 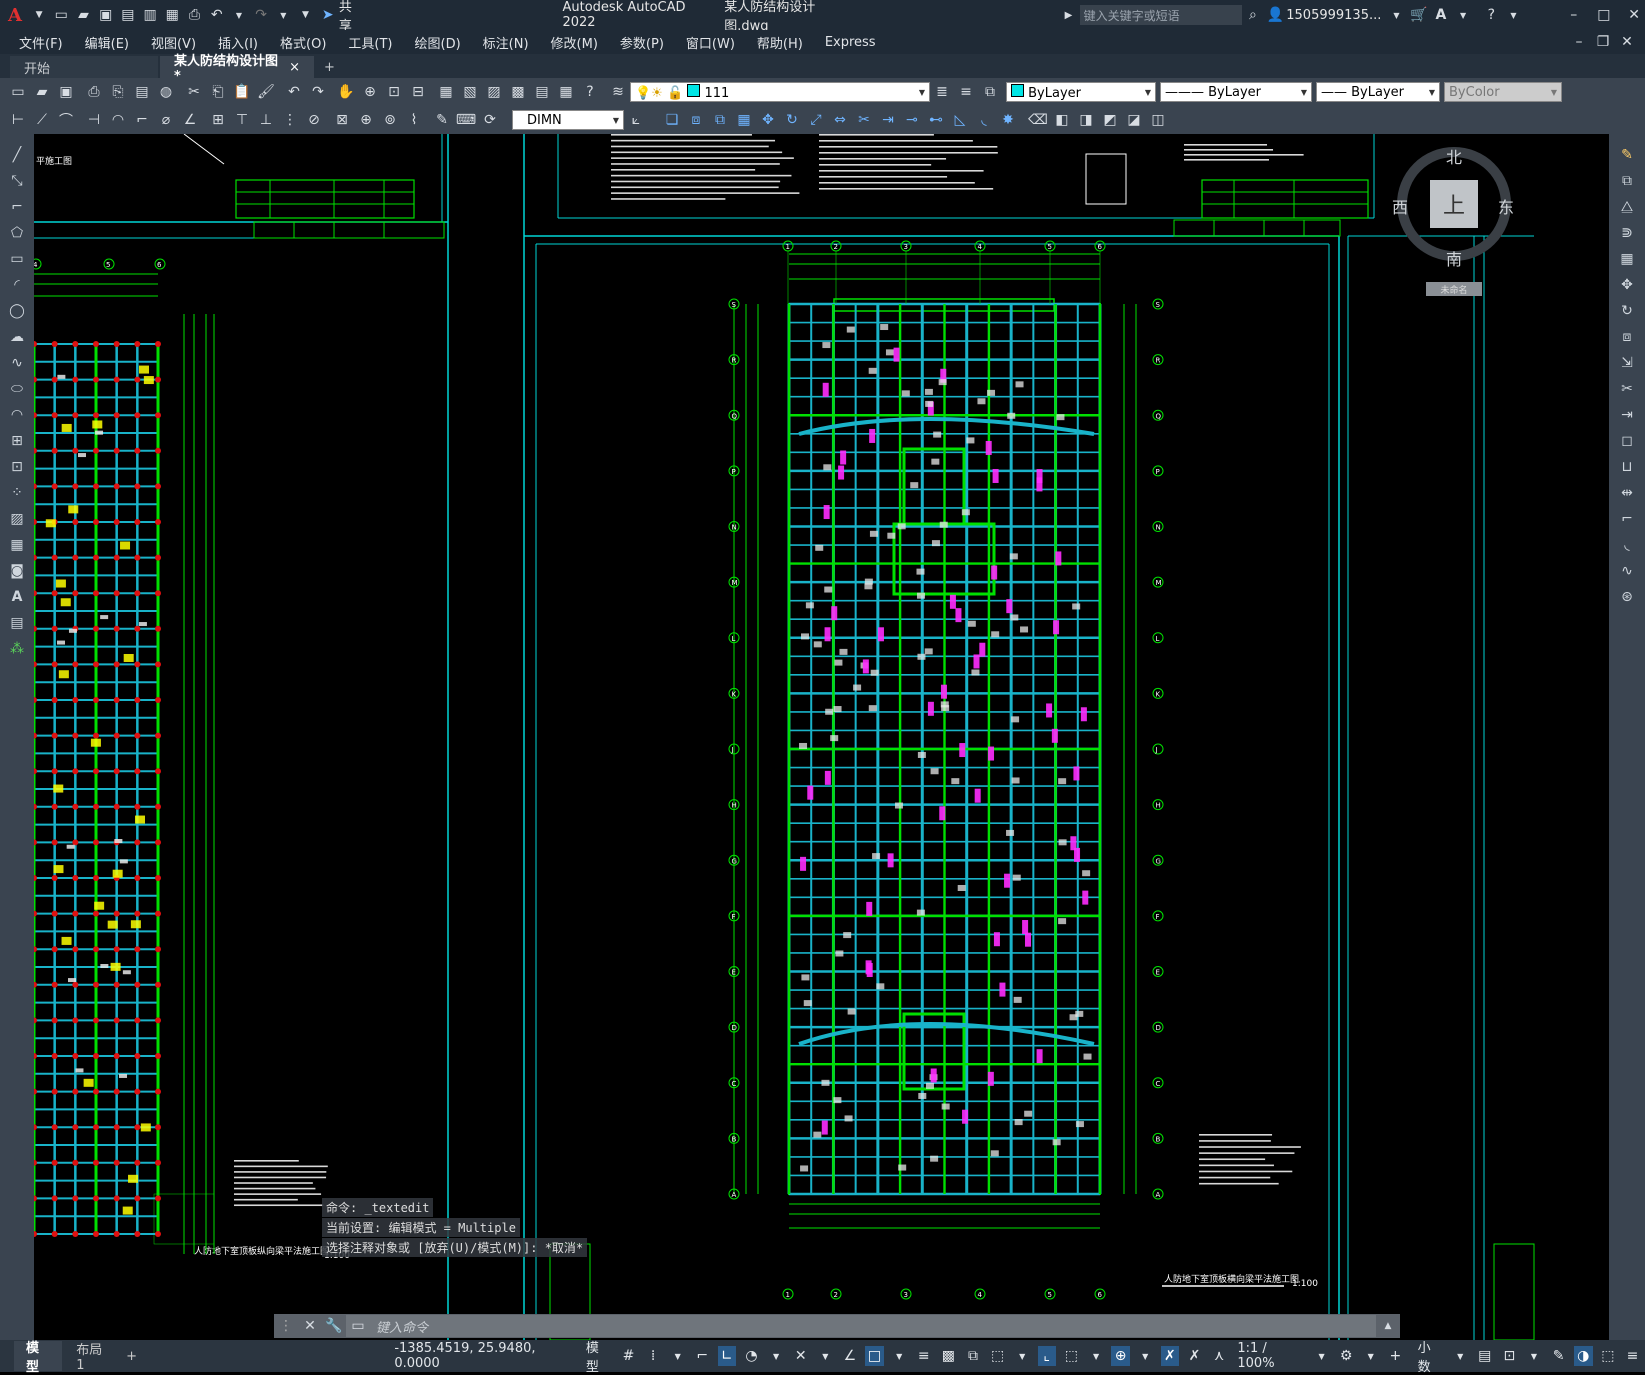 I want to click on selection-cycling-icon: ⧉, so click(x=973, y=1356).